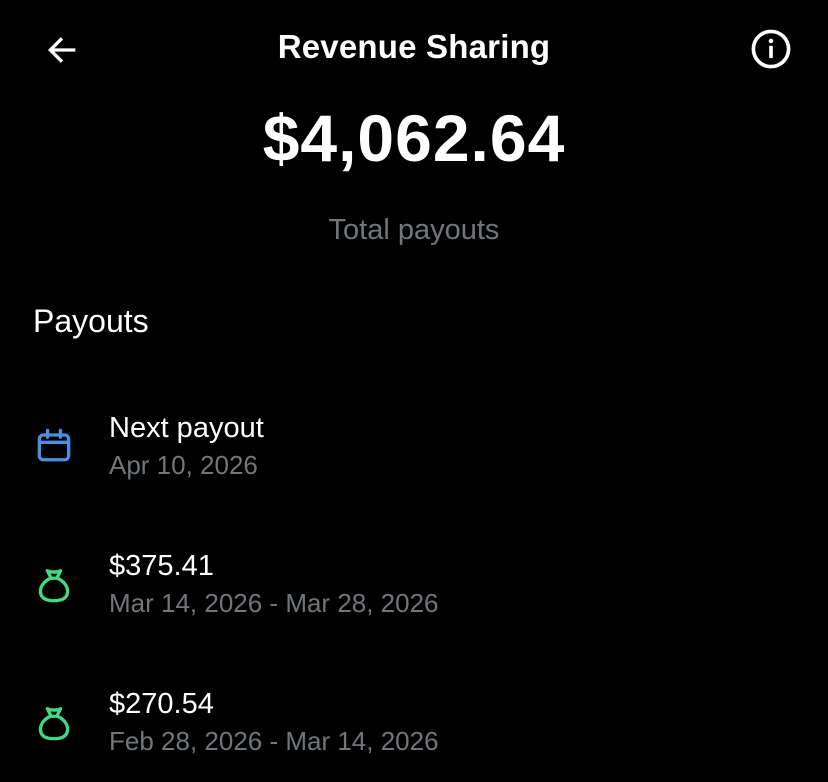 The height and width of the screenshot is (782, 828). Describe the element at coordinates (274, 741) in the screenshot. I see `payout-date-range: Feb 28, 2026 - Mar 14, 2026` at that location.